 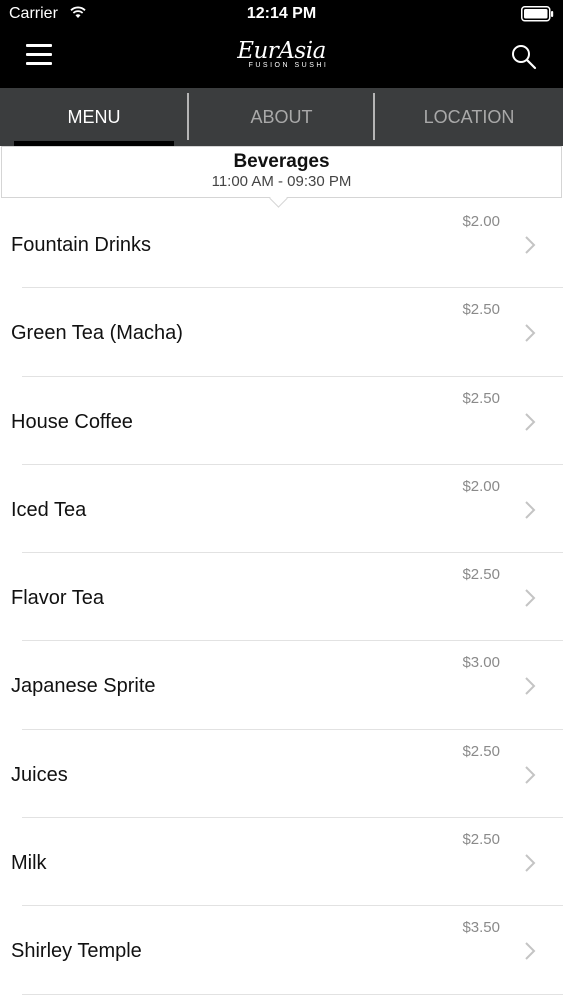 What do you see at coordinates (481, 928) in the screenshot?
I see `item-price: $3.50` at bounding box center [481, 928].